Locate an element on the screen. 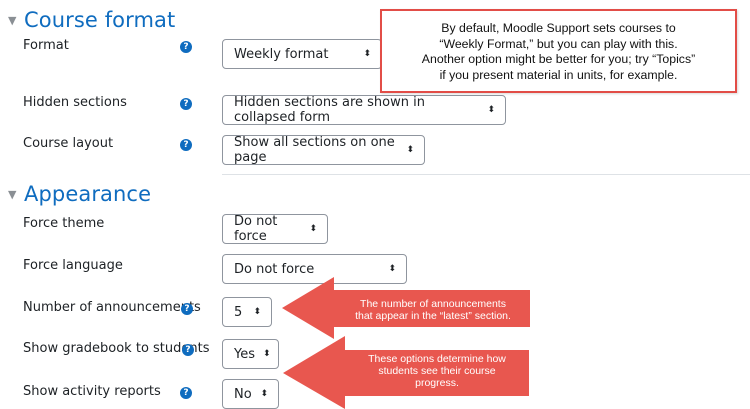 This screenshot has height=409, width=750. callout-line: The number of announcements is located at coordinates (433, 304).